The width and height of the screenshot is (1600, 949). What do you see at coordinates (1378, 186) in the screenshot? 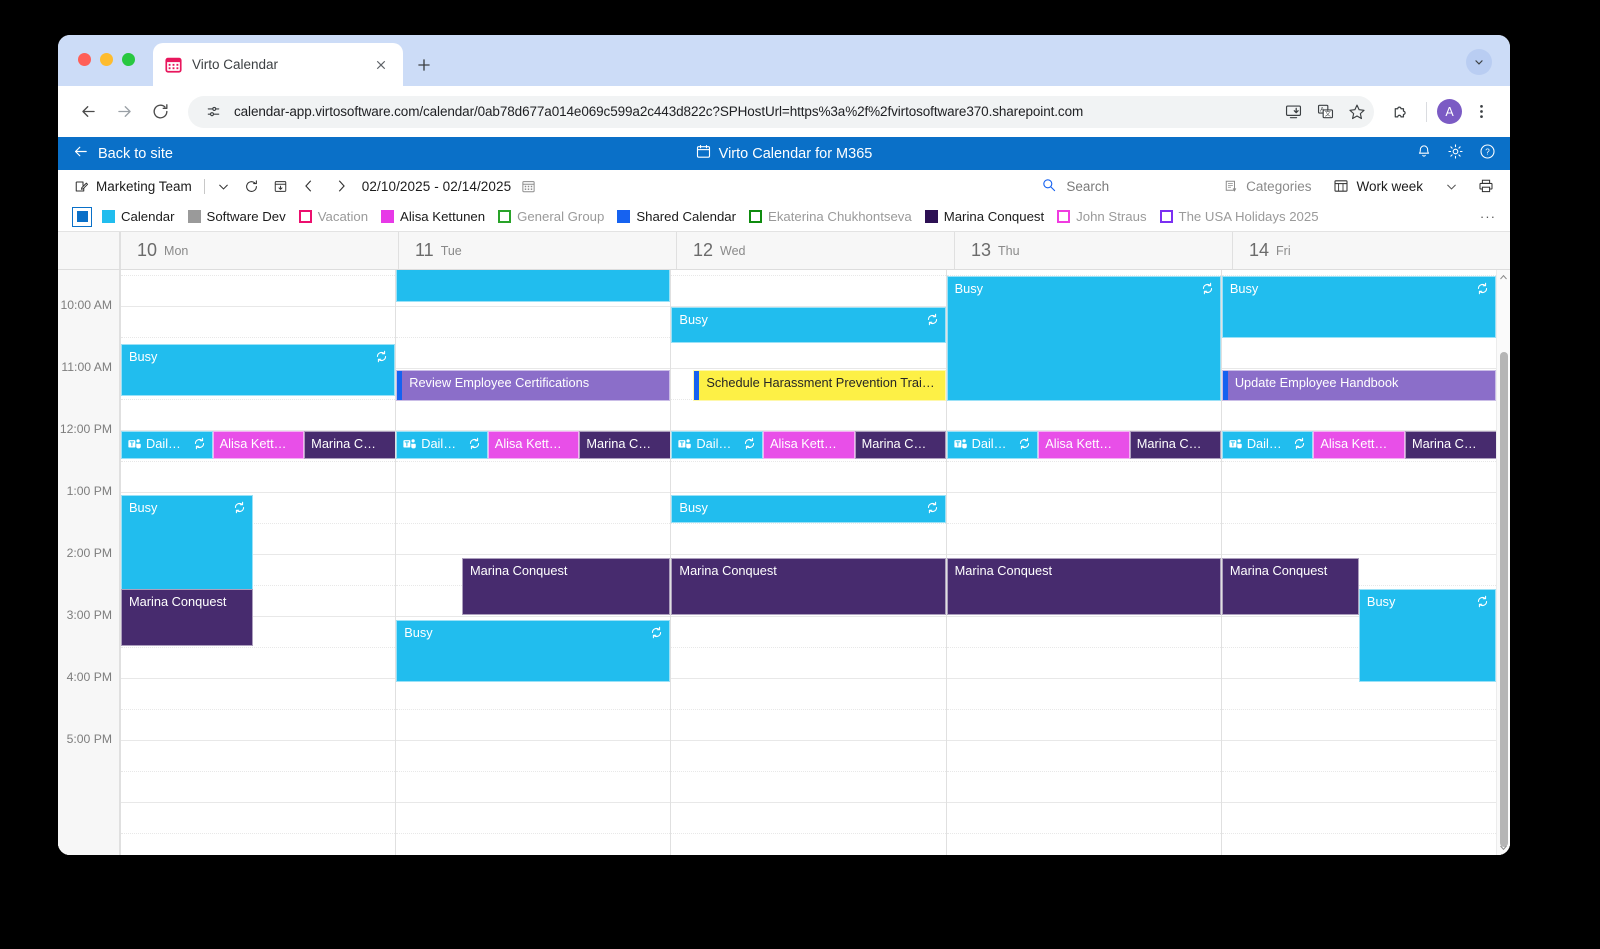
I see `view-selector: Work week` at bounding box center [1378, 186].